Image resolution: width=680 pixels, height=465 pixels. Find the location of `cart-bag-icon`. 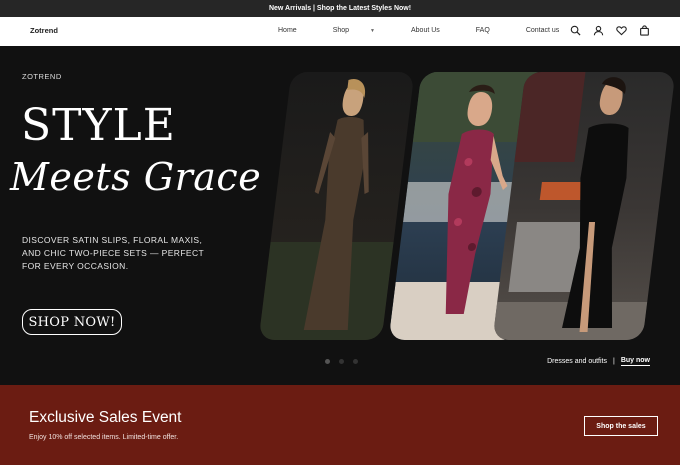

cart-bag-icon is located at coordinates (644, 30).